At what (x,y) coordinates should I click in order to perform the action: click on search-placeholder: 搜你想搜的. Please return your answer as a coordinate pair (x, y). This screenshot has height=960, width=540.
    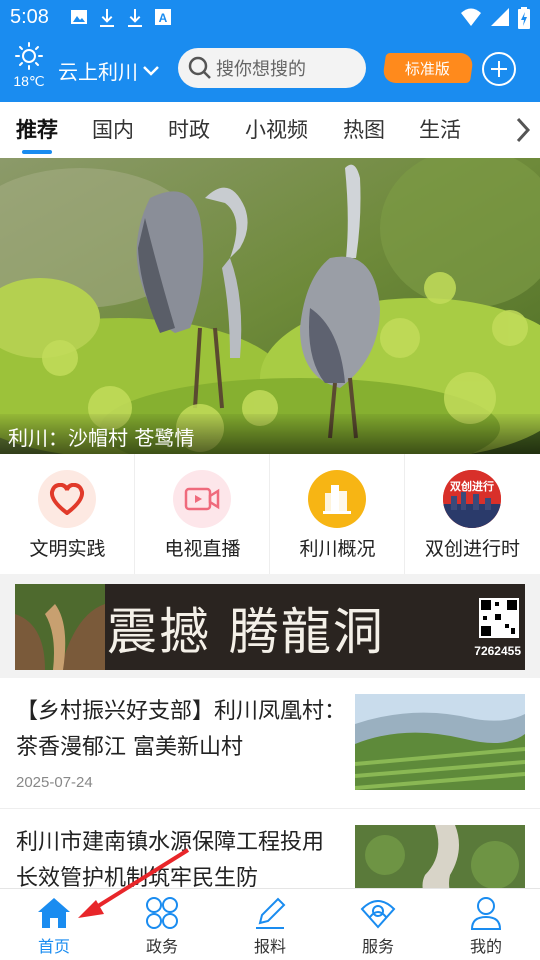
    Looking at the image, I should click on (261, 69).